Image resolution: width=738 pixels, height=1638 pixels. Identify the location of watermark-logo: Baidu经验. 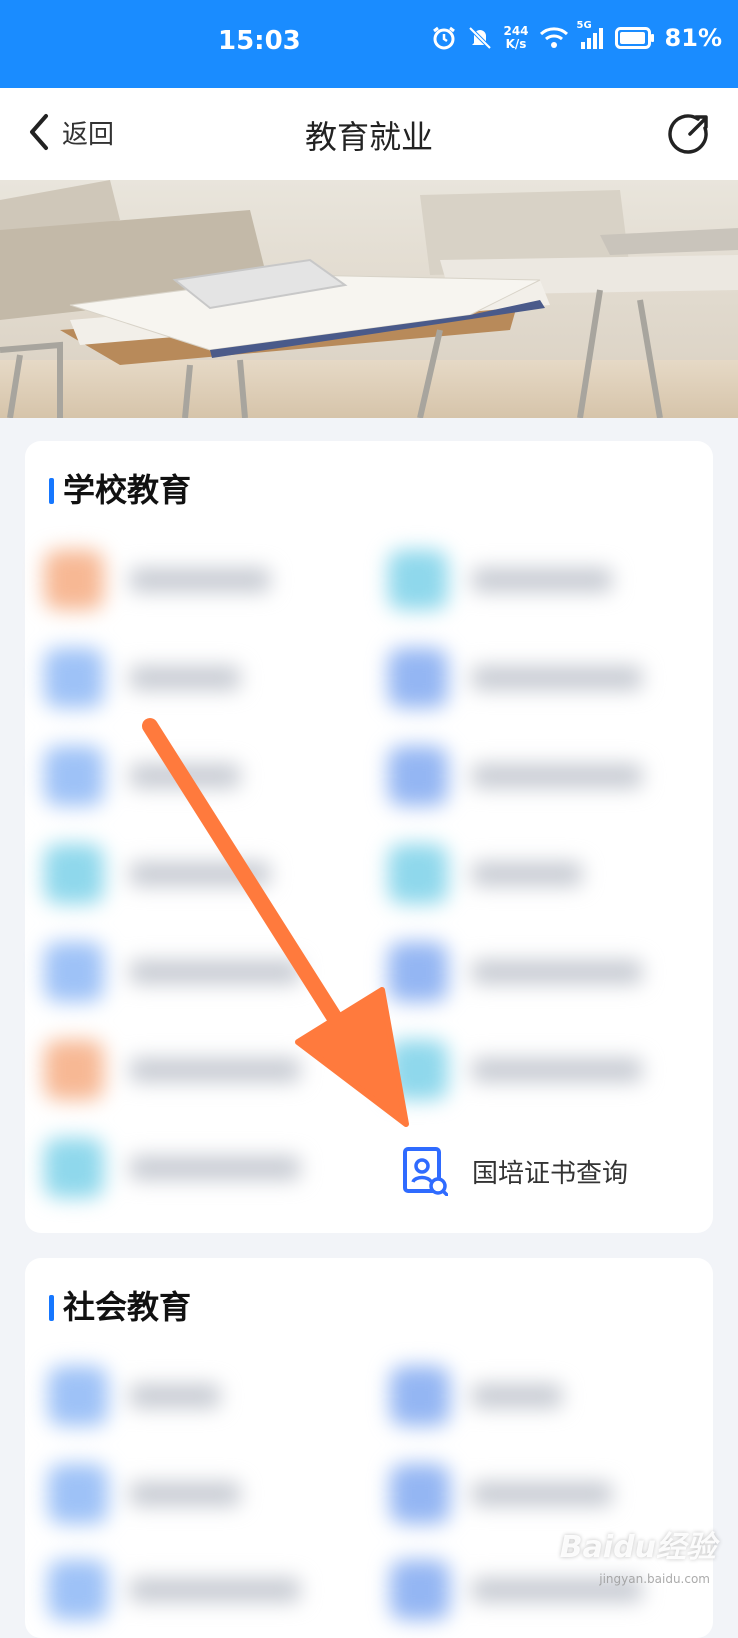
(637, 1547).